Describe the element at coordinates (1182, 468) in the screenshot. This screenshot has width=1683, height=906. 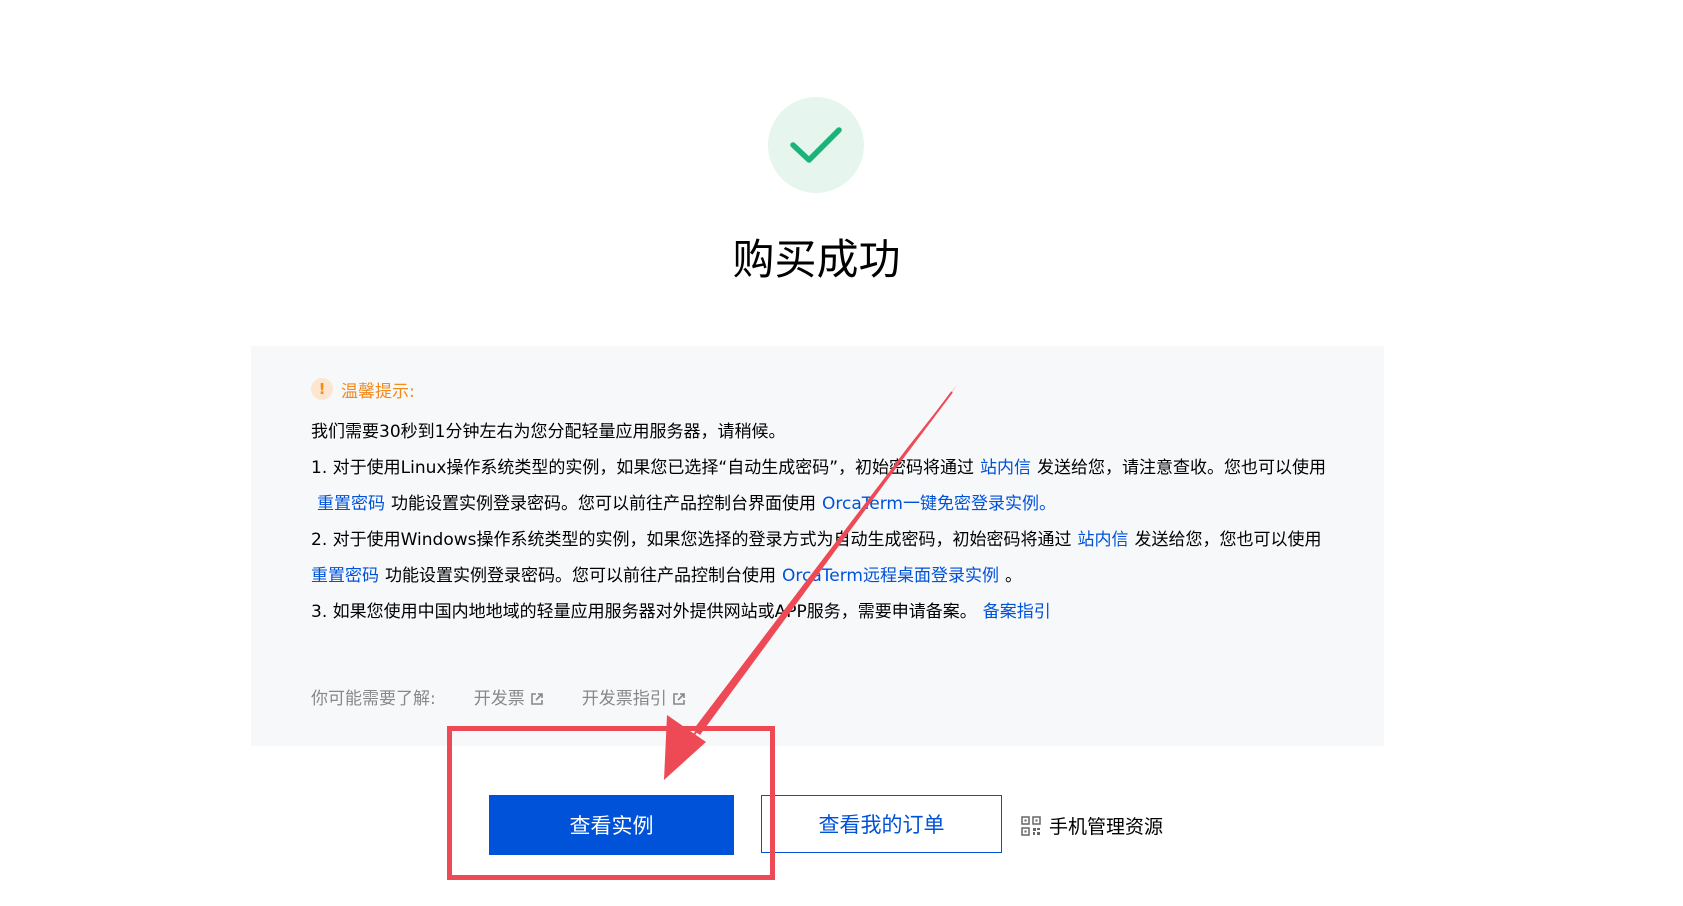
I see `tips-text: 发送给您，请注意查收。您也可以使用` at that location.